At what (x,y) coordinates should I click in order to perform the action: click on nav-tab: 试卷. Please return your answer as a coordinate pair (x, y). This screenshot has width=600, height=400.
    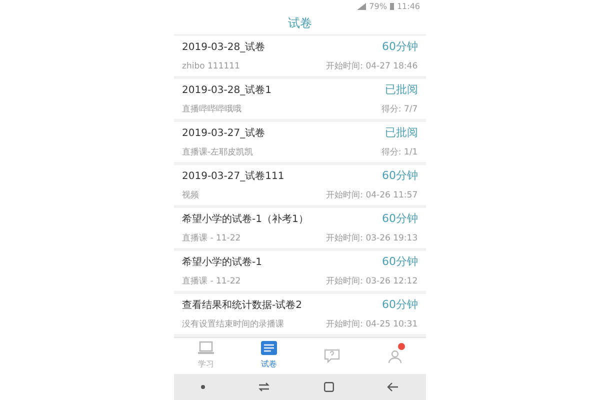
    Looking at the image, I should click on (268, 356).